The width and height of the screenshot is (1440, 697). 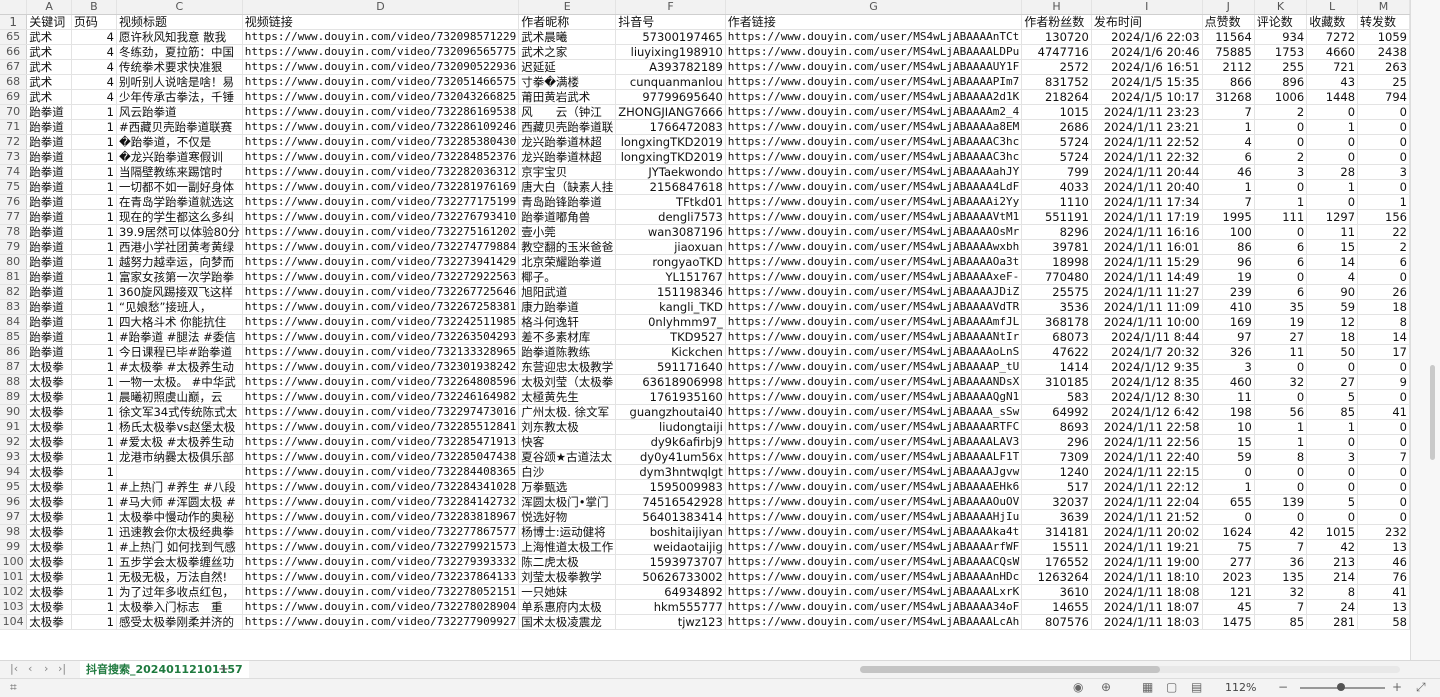 I want to click on table-cell: 22, so click(x=1383, y=232).